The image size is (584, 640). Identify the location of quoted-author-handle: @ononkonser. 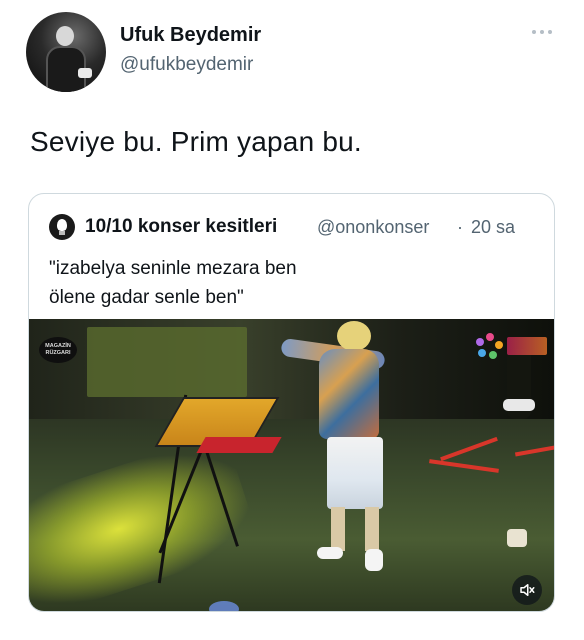
(373, 227).